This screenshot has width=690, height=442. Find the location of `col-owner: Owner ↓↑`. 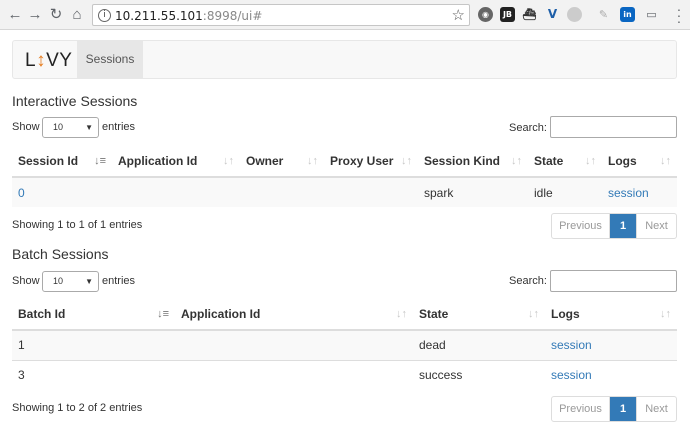

col-owner: Owner ↓↑ is located at coordinates (282, 162).